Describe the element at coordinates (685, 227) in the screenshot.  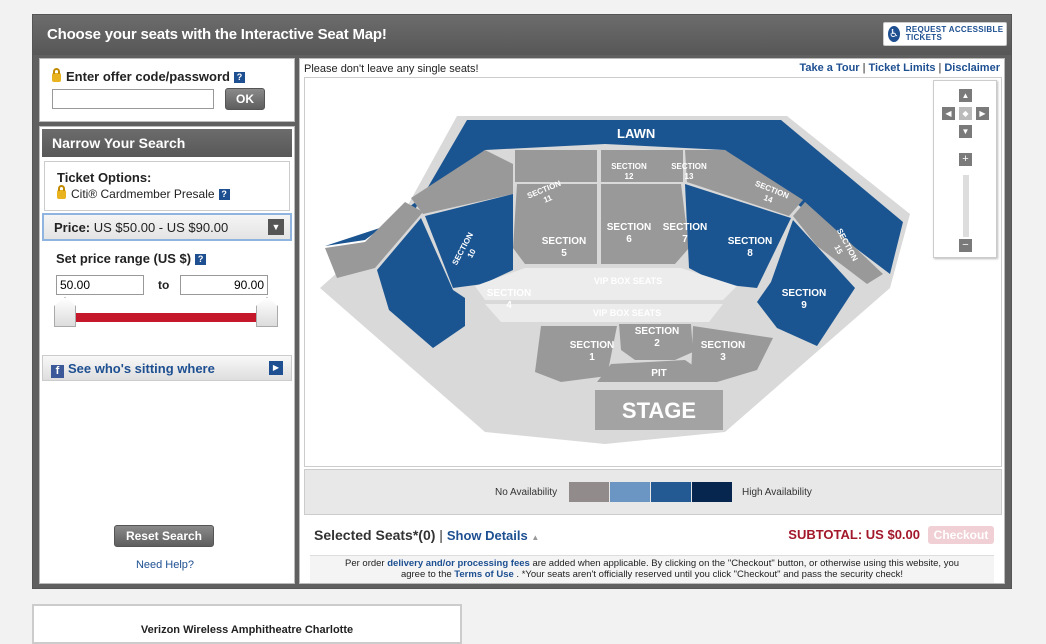
I see `section-7-label: SECTION` at that location.